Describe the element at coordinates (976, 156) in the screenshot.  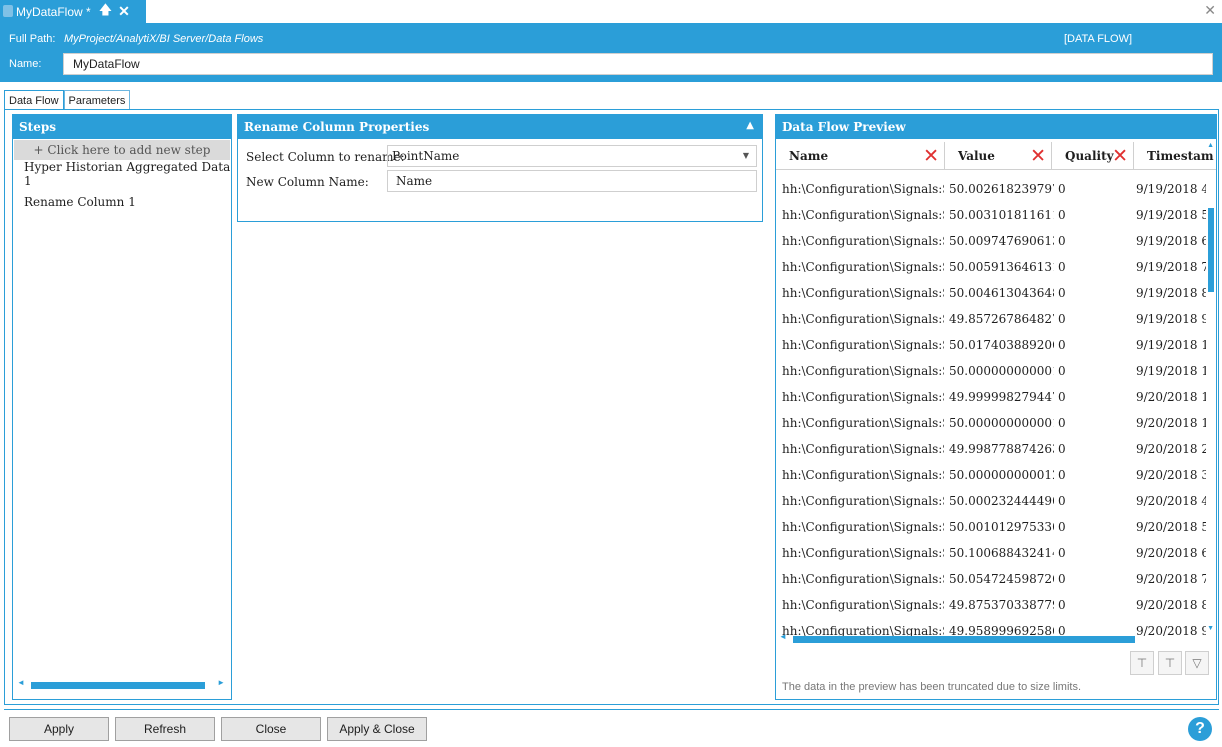
I see `column-header-label: Value` at that location.